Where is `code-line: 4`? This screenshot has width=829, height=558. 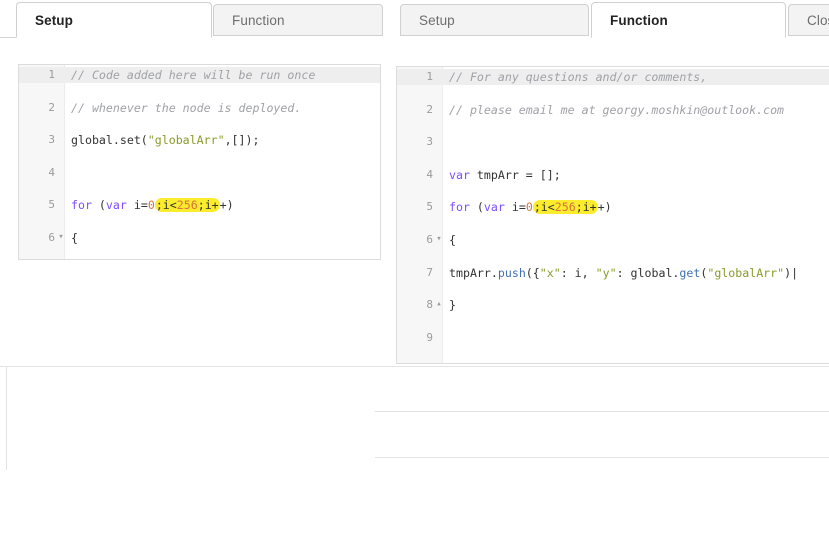 code-line: 4 is located at coordinates (199, 173).